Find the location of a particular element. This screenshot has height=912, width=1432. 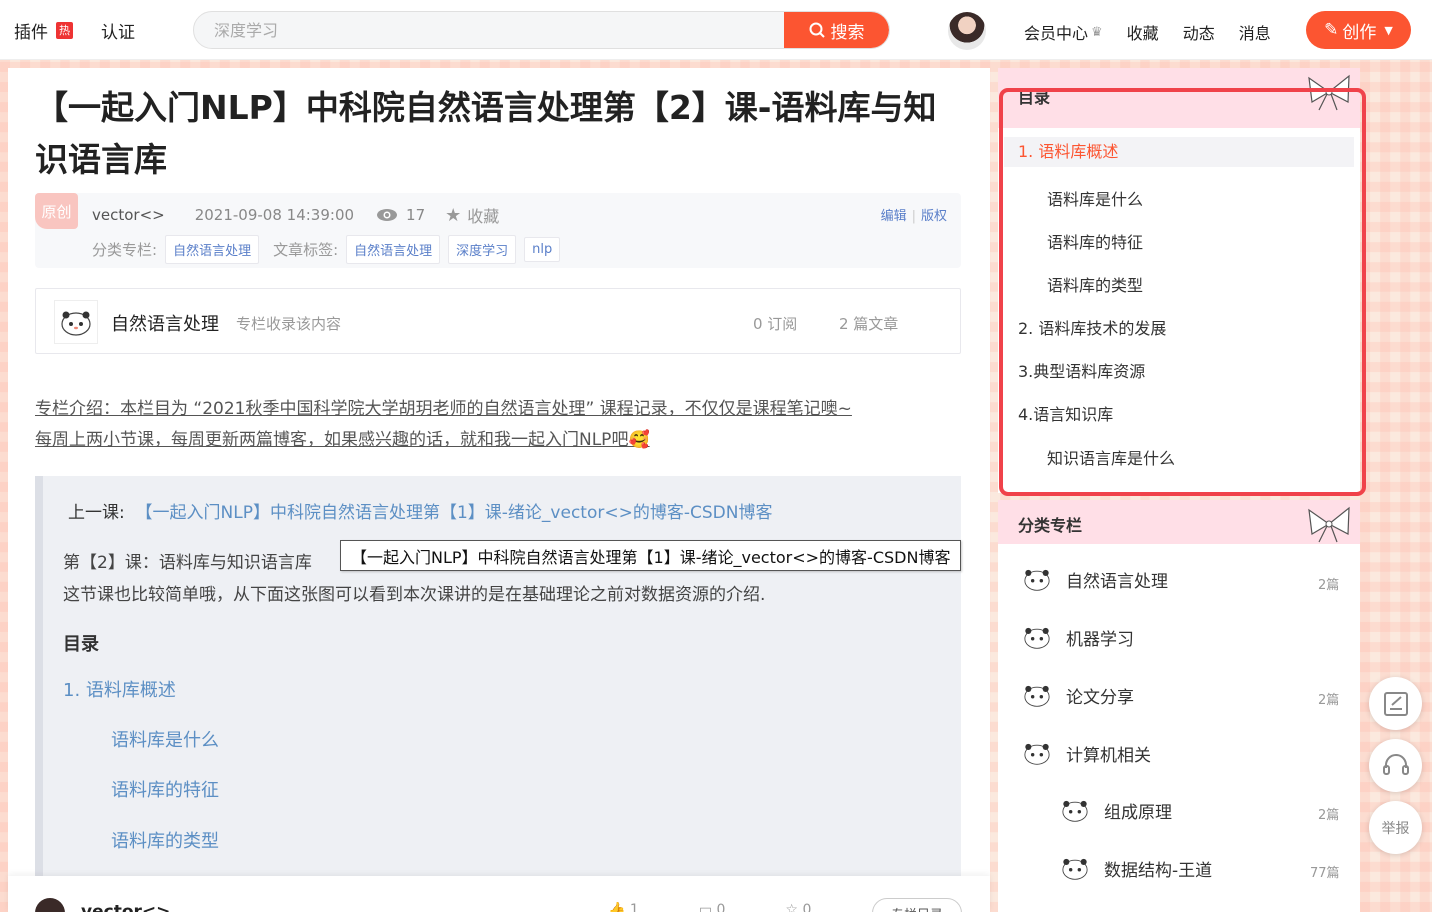

edit-link: 编辑 is located at coordinates (894, 216).